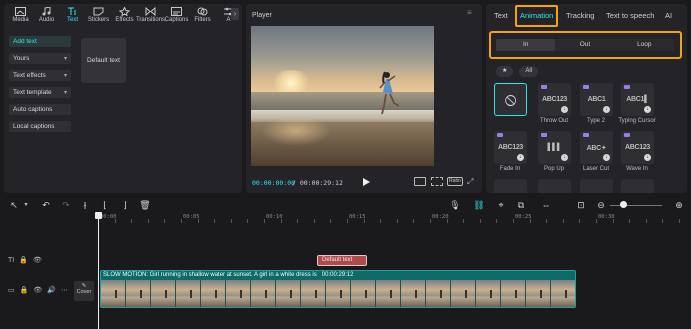  What do you see at coordinates (596, 99) in the screenshot?
I see `animation-preset: ABC1 ↓` at bounding box center [596, 99].